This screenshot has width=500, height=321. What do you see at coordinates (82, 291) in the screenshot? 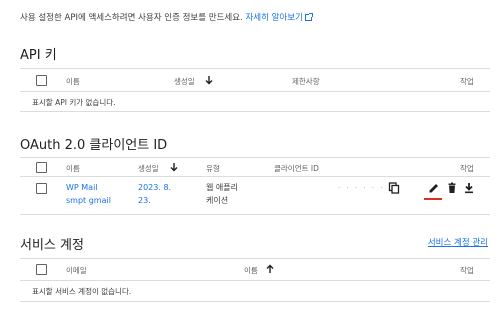
I see `sa-empty-message: 표시할 서비스 계정이 없습니다.` at bounding box center [82, 291].